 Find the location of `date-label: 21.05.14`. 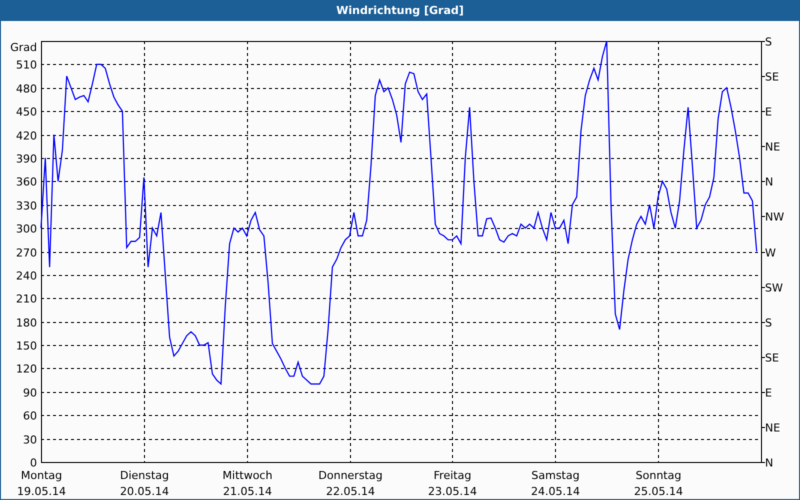

date-label: 21.05.14 is located at coordinates (247, 491).